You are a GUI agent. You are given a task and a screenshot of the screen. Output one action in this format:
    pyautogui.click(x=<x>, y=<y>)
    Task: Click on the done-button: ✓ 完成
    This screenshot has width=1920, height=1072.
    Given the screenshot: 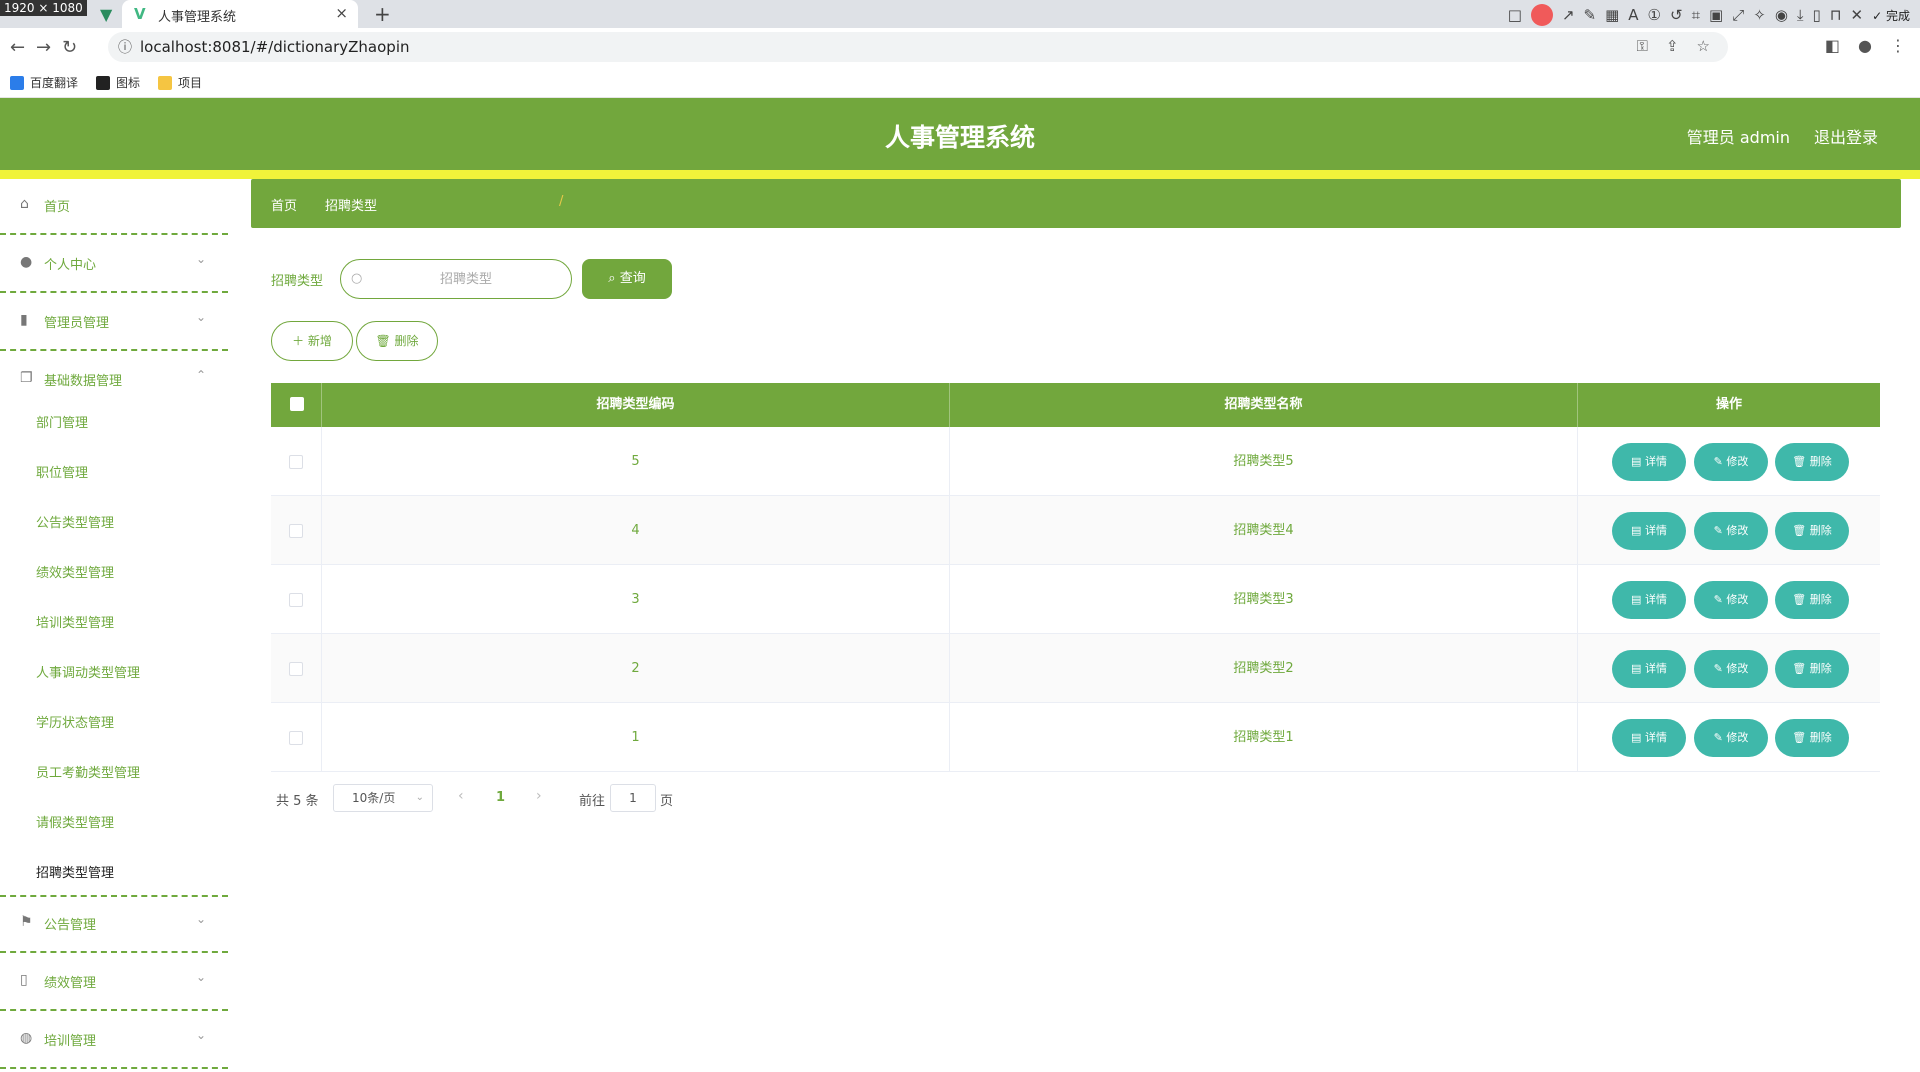 What is the action you would take?
    pyautogui.click(x=1891, y=15)
    